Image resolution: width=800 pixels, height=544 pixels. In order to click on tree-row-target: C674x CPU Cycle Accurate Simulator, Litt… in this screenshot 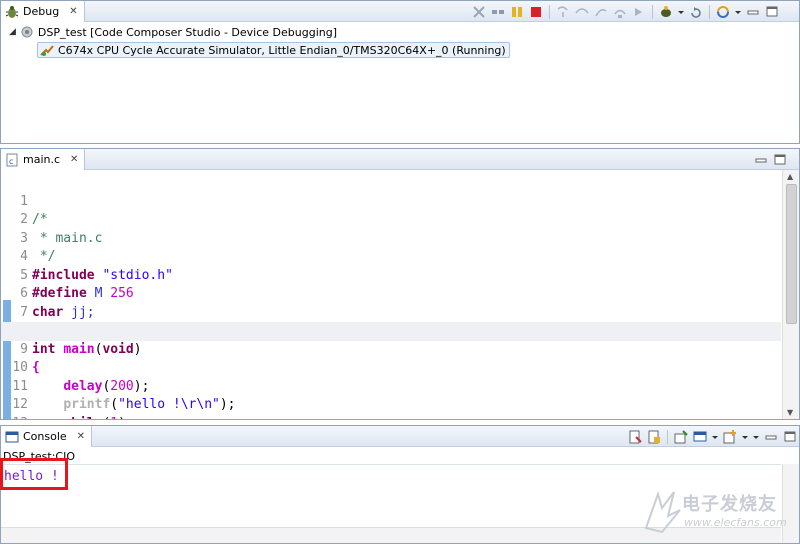, I will do `click(273, 50)`.